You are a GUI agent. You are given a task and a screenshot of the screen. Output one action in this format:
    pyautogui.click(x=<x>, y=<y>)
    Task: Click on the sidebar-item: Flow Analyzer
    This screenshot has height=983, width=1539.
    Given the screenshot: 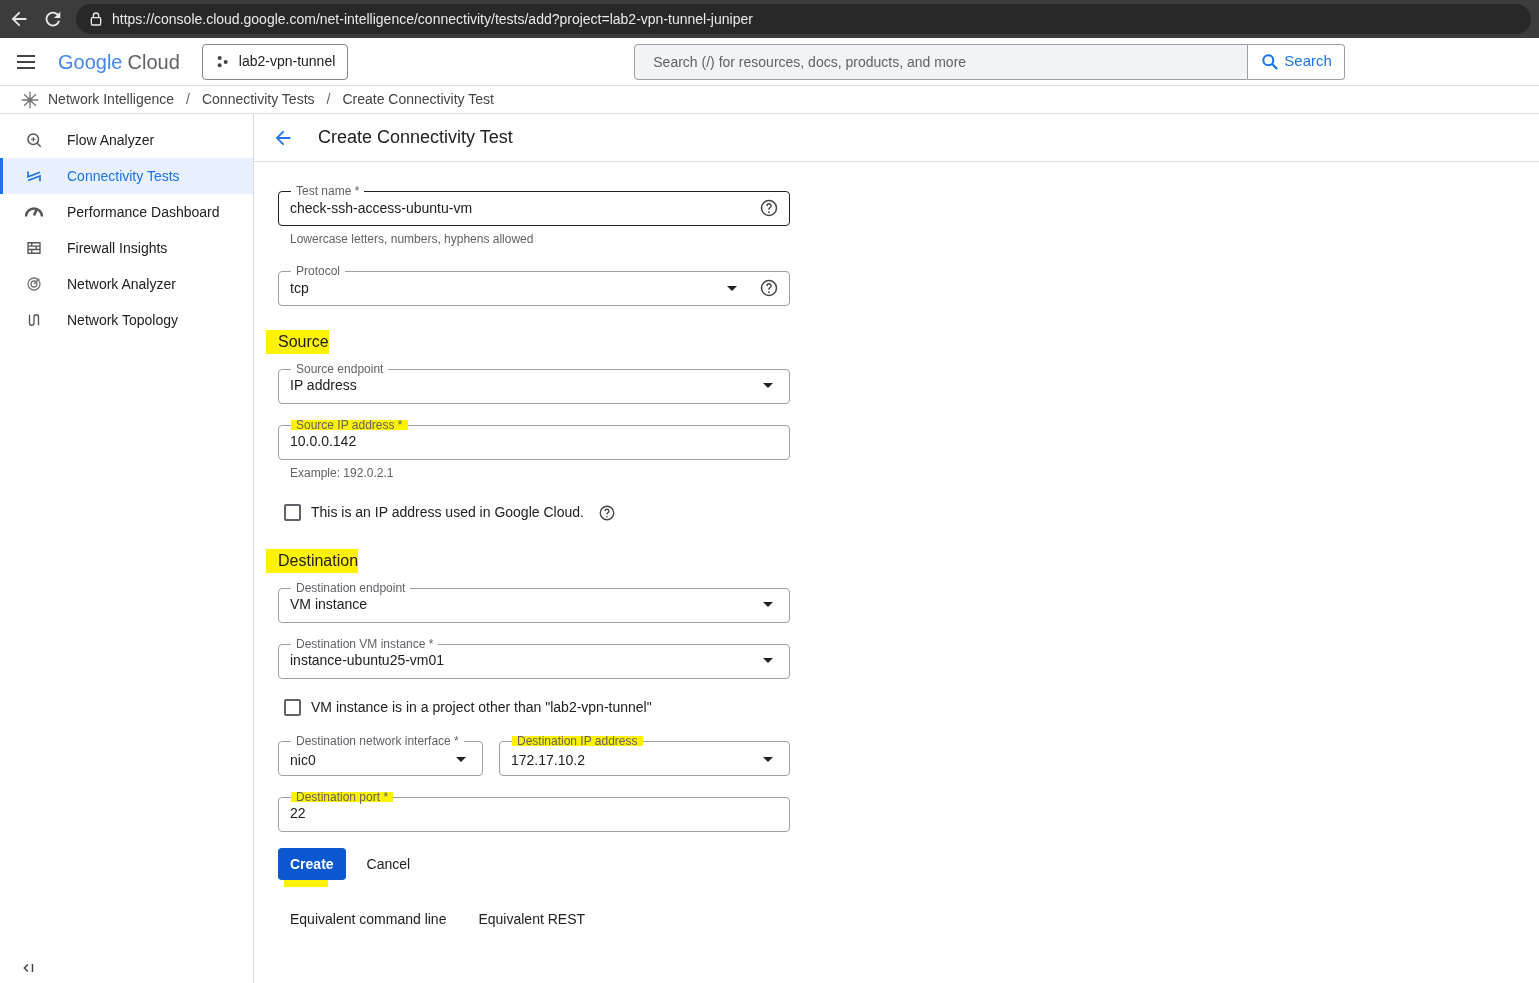 What is the action you would take?
    pyautogui.click(x=126, y=140)
    